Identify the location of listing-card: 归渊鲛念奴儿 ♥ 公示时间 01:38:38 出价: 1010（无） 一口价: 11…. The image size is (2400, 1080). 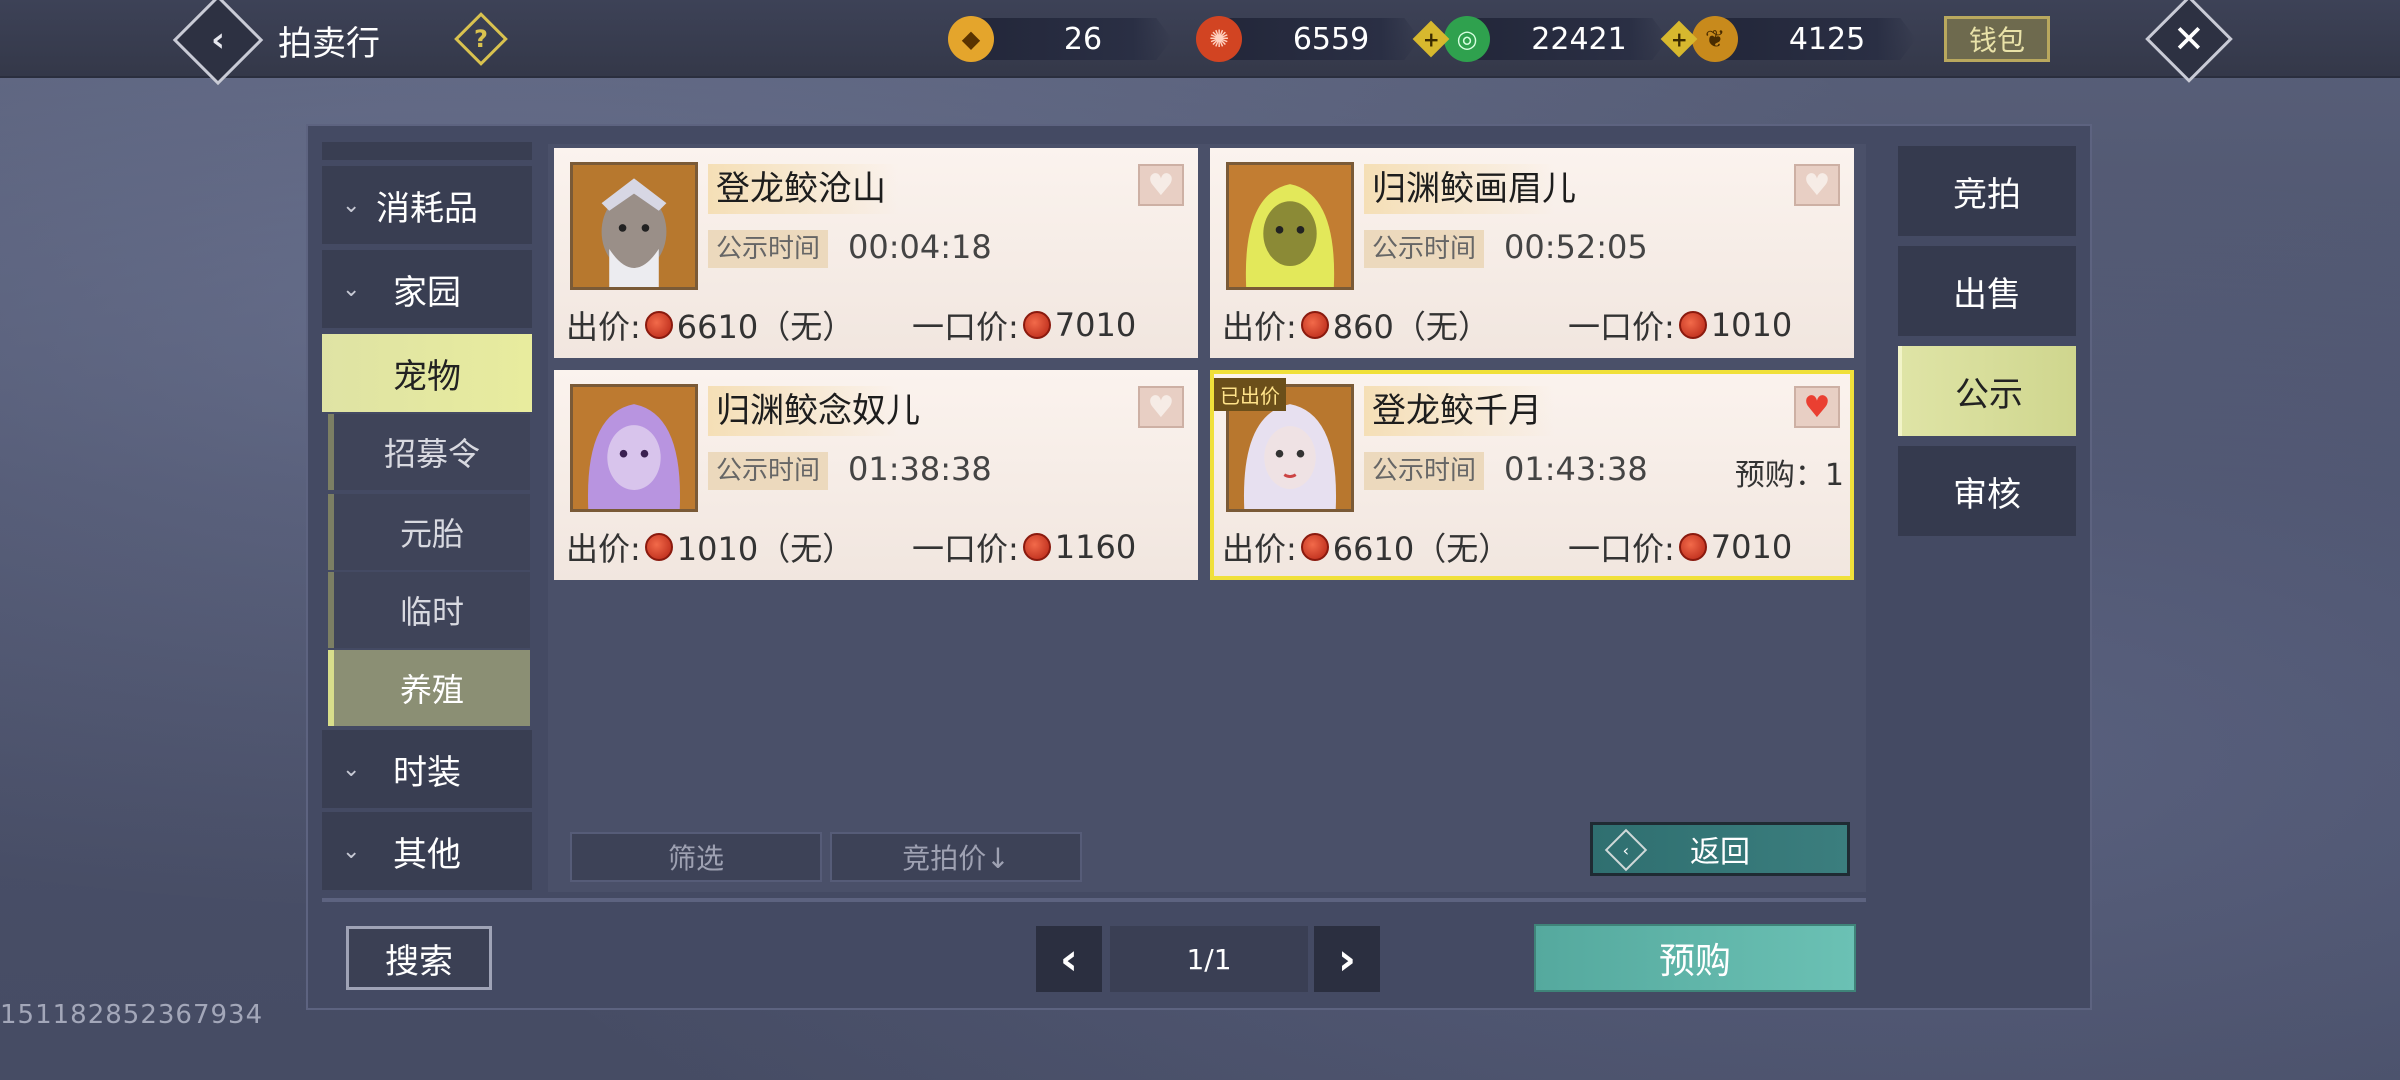
(876, 475).